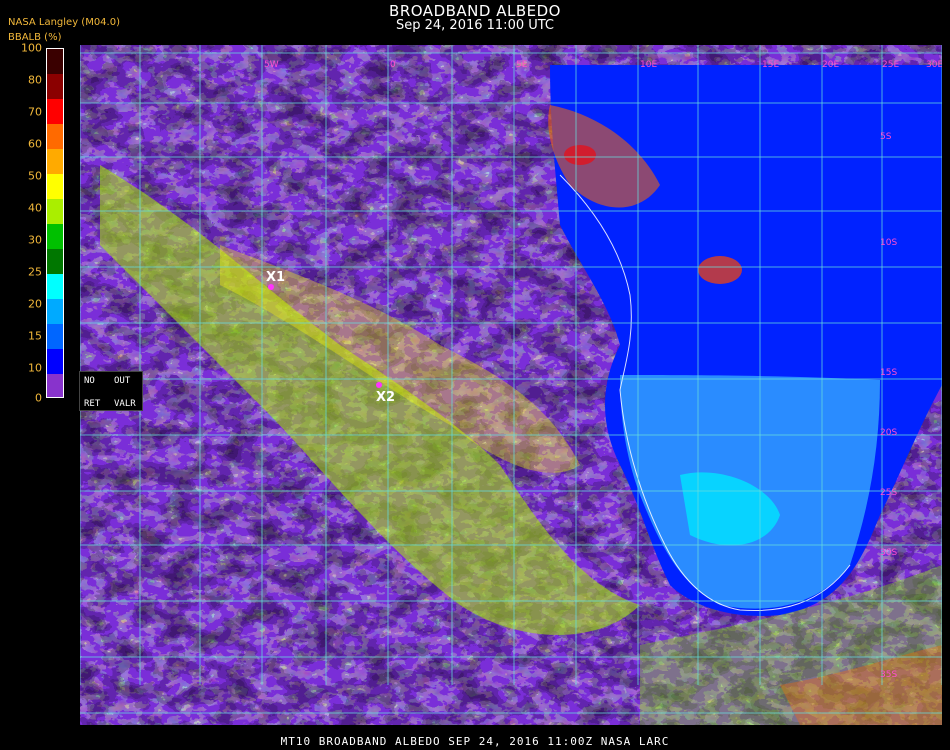 This screenshot has width=950, height=750. What do you see at coordinates (886, 137) in the screenshot?
I see `latitude-label: 5S` at bounding box center [886, 137].